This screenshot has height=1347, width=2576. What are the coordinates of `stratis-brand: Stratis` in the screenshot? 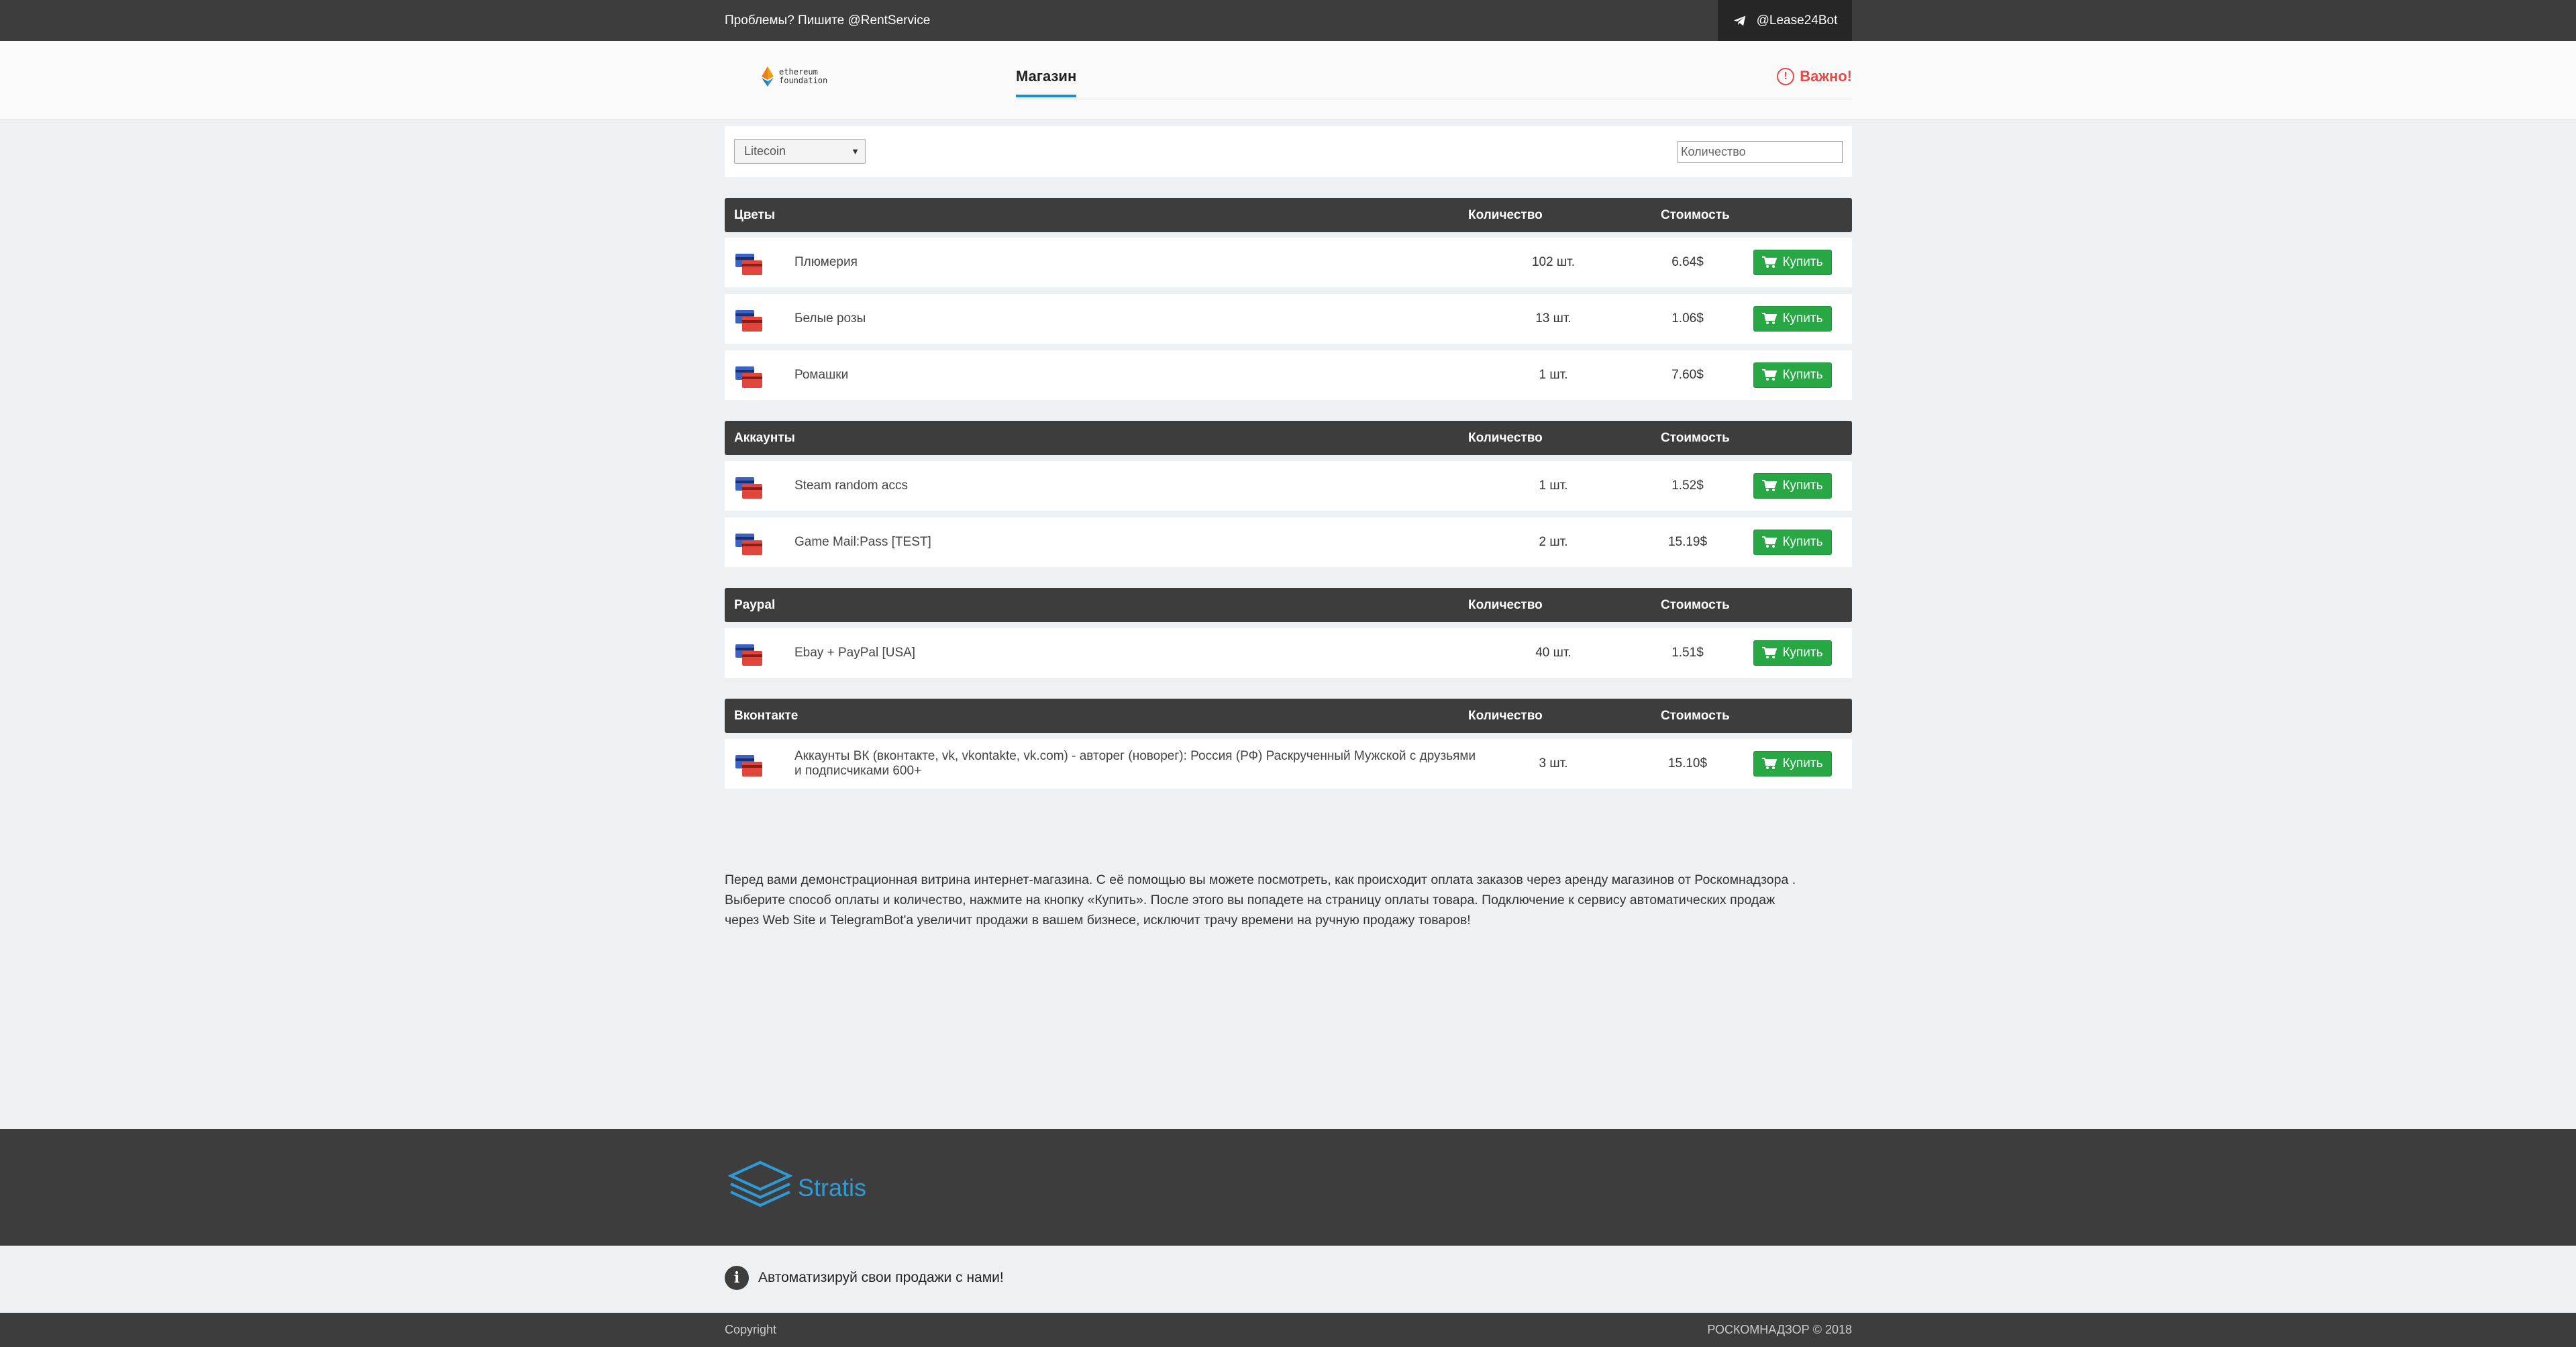 It's located at (832, 1187).